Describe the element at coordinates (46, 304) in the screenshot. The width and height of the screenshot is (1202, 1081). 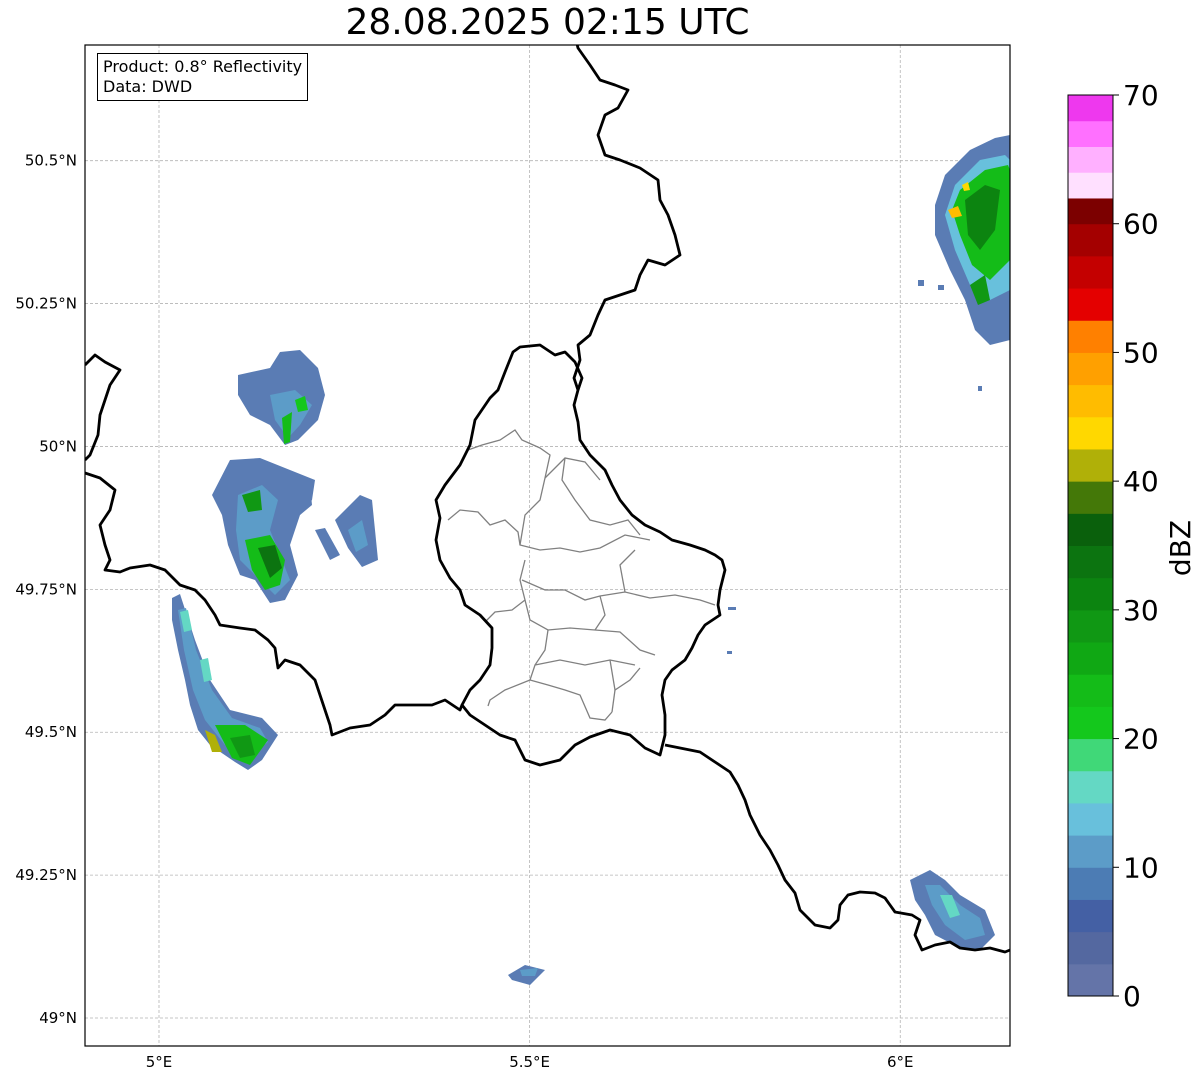
I see `latitude-label: 50.25°N` at that location.